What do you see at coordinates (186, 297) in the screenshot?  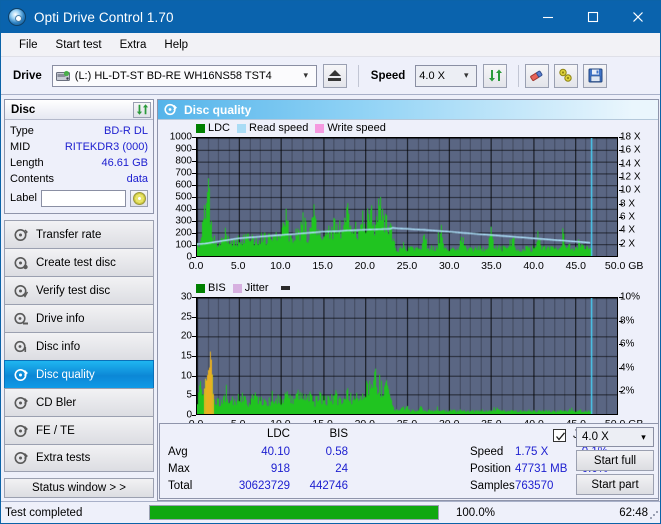 I see `y-axis-tick: 30` at bounding box center [186, 297].